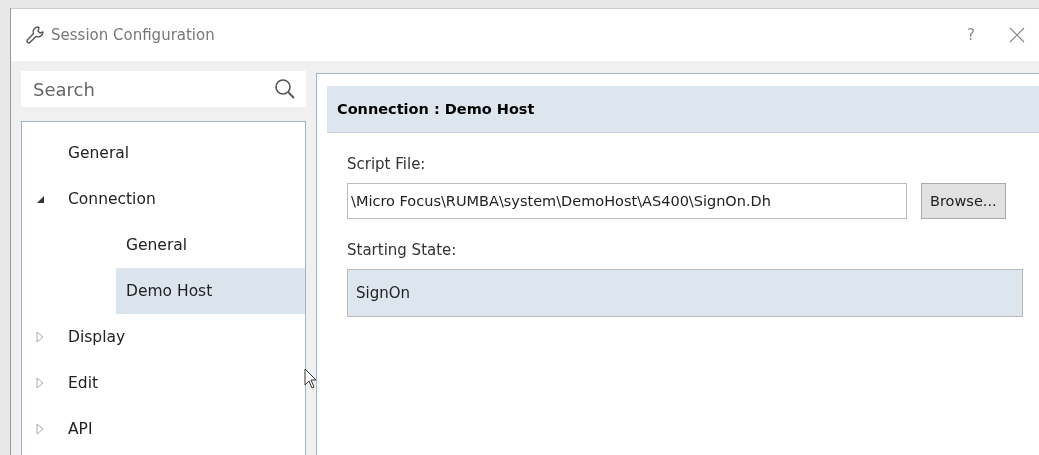 This screenshot has width=1039, height=455. Describe the element at coordinates (685, 293) in the screenshot. I see `starting-state-field: SignOn` at that location.